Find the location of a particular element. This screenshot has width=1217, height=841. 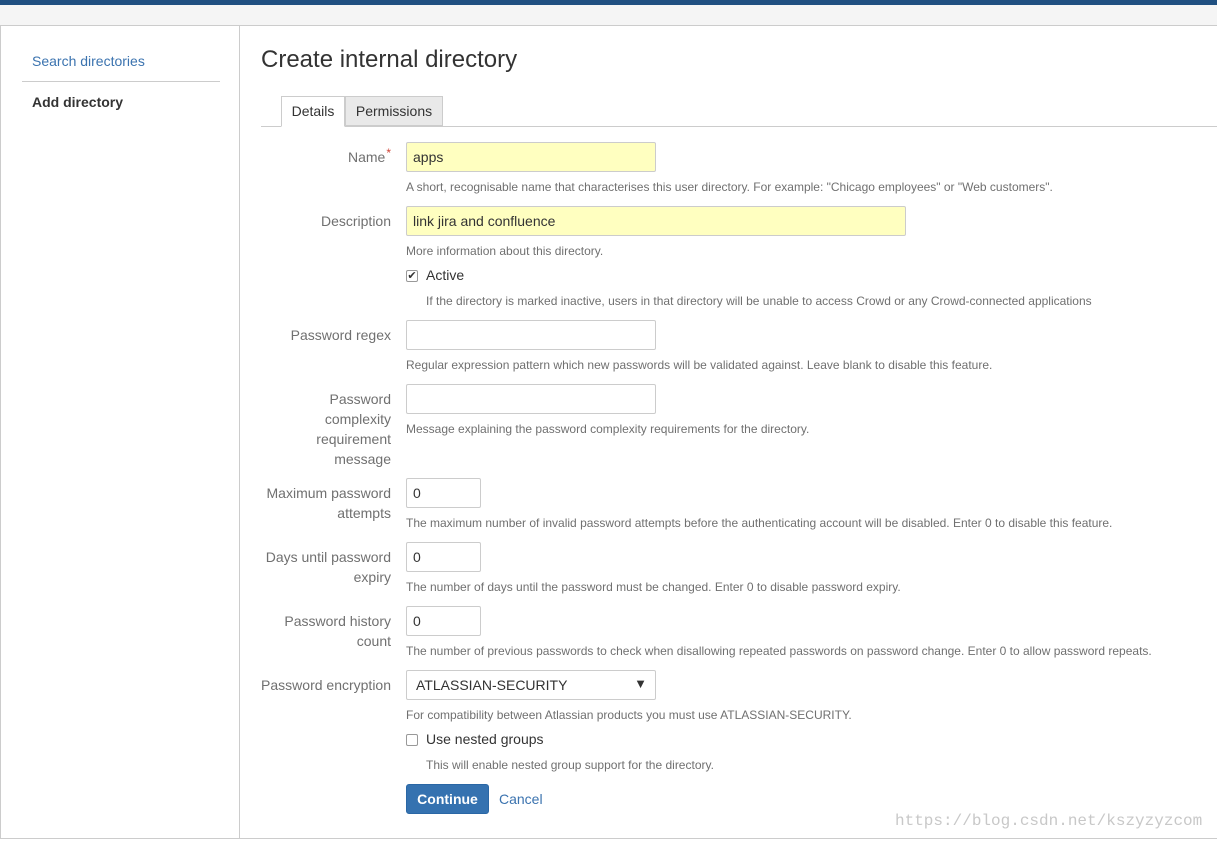

name-input is located at coordinates (531, 157).